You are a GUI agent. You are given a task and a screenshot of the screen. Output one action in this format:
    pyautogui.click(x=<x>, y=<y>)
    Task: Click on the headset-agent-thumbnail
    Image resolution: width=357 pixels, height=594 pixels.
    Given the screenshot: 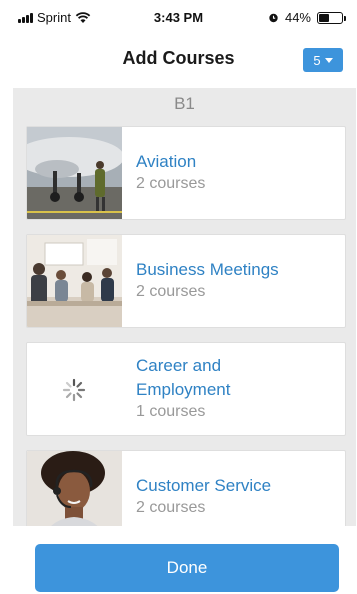 What is the action you would take?
    pyautogui.click(x=74, y=488)
    